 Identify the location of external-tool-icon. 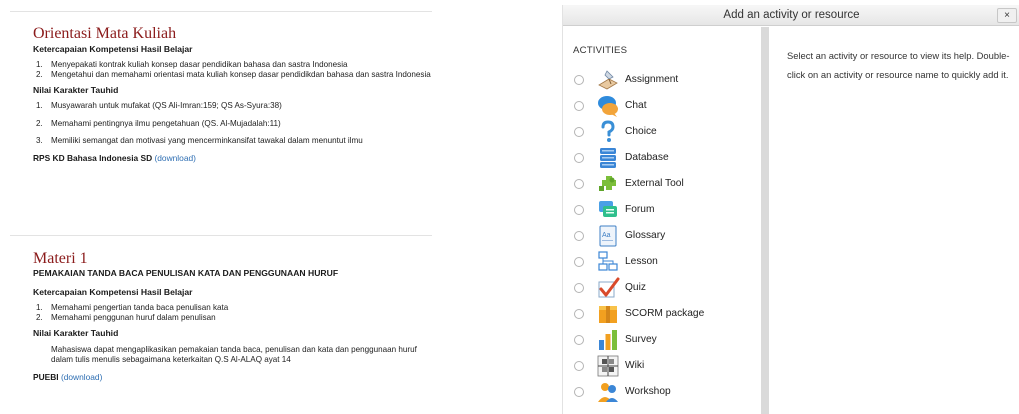
(607, 183).